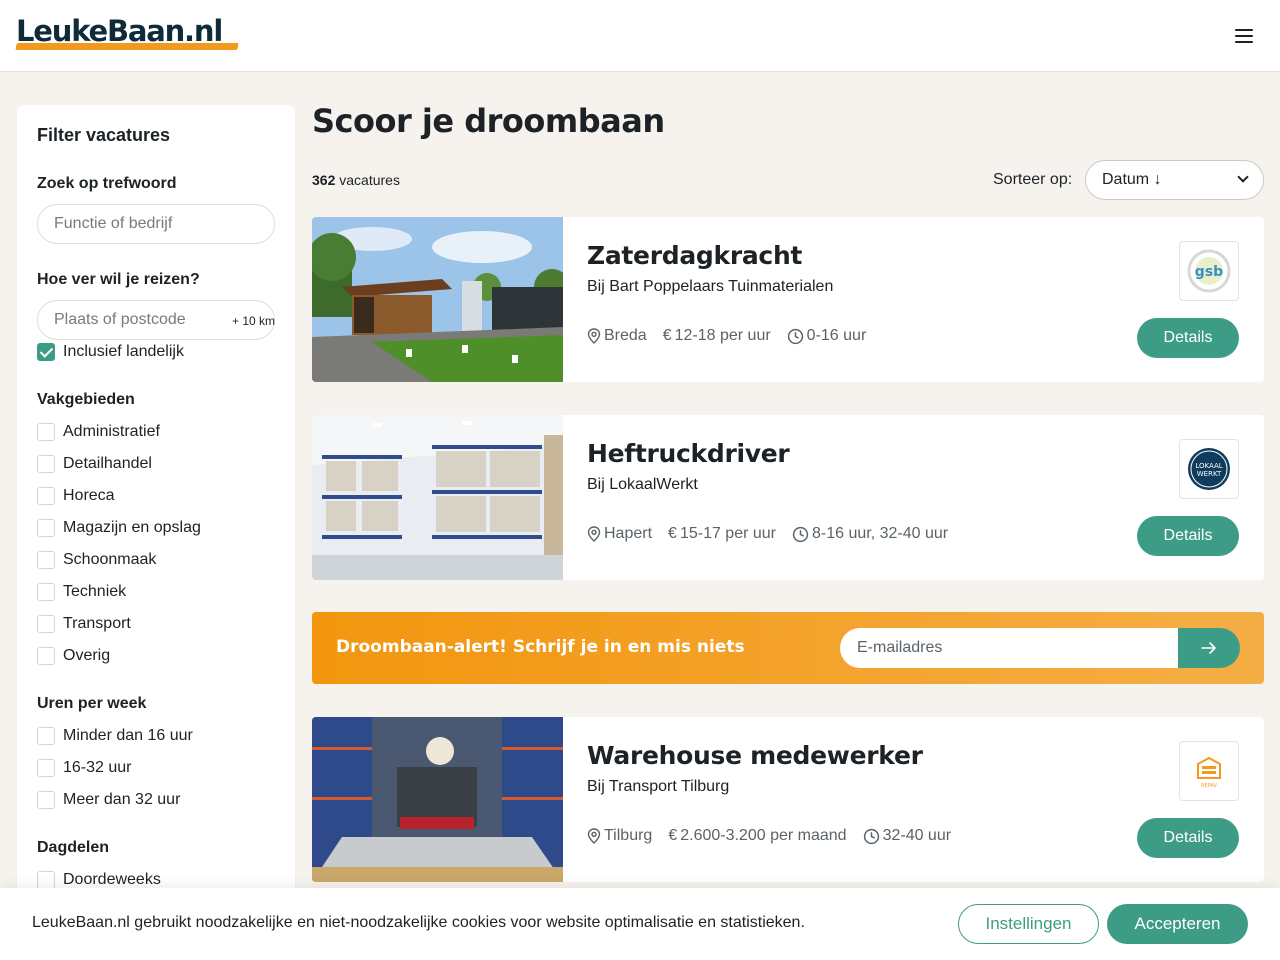  Describe the element at coordinates (710, 286) in the screenshot. I see `job-company: Bij Bart Poppelaars Tuinmaterialen` at that location.